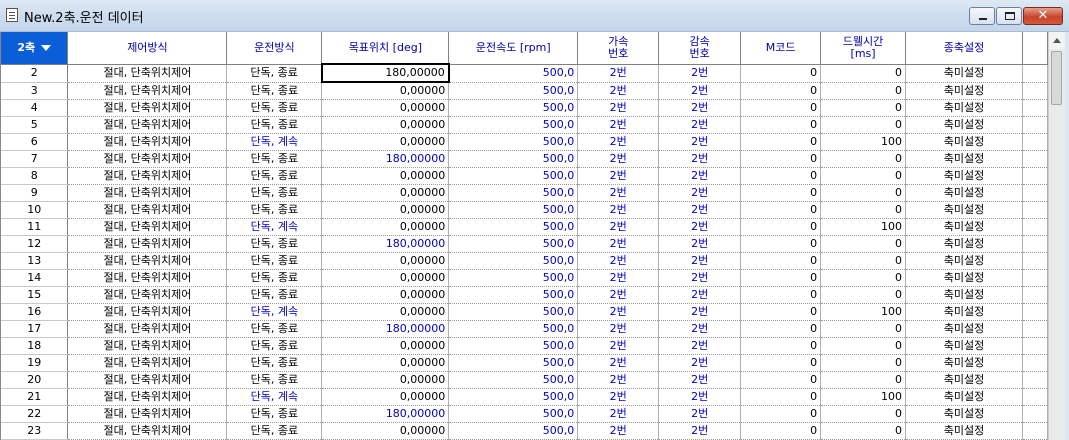 The width and height of the screenshot is (1069, 440). What do you see at coordinates (982, 16) in the screenshot?
I see `minimize-button` at bounding box center [982, 16].